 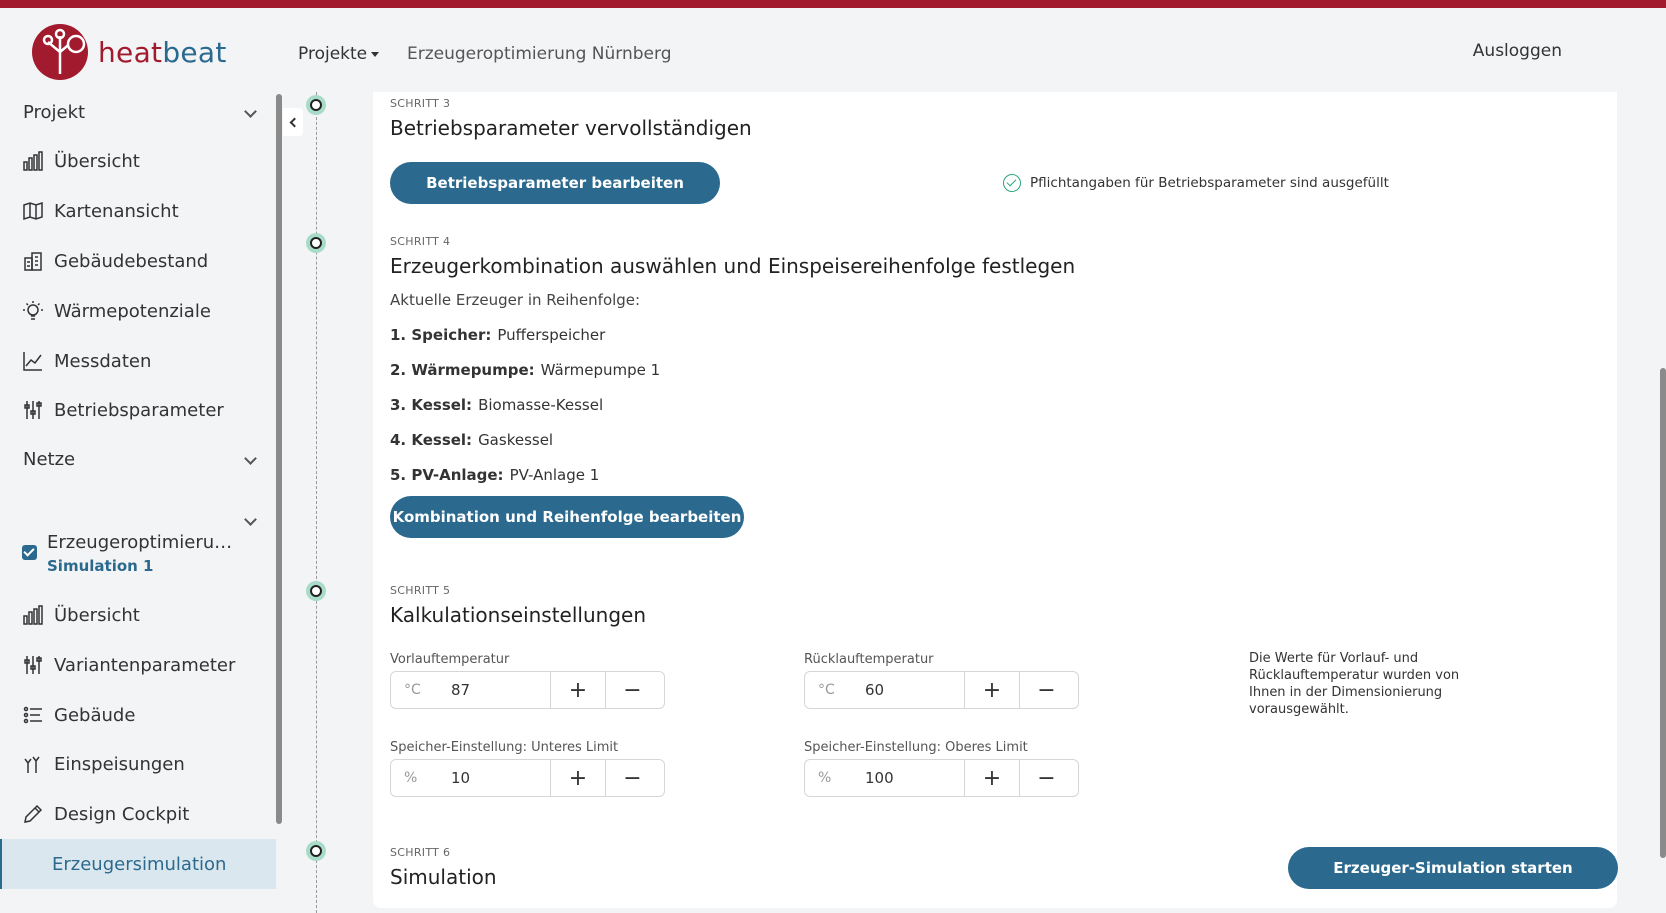 I want to click on sequence-intro: Aktuelle Erzeuger in Reihenfolge:, so click(x=515, y=300).